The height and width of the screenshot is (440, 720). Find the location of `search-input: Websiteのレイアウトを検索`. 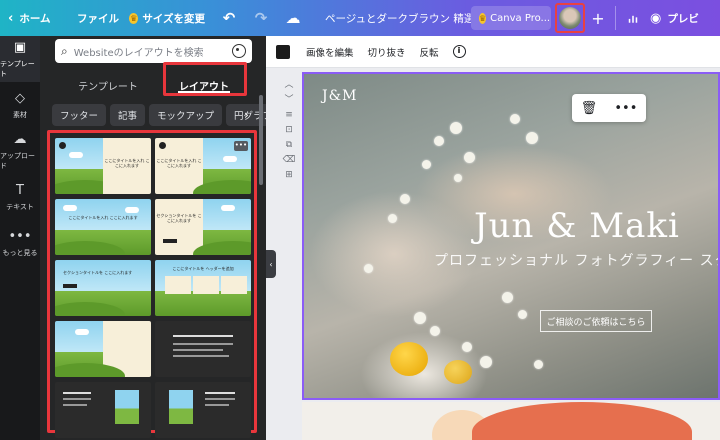

search-input: Websiteのレイアウトを検索 is located at coordinates (153, 51).